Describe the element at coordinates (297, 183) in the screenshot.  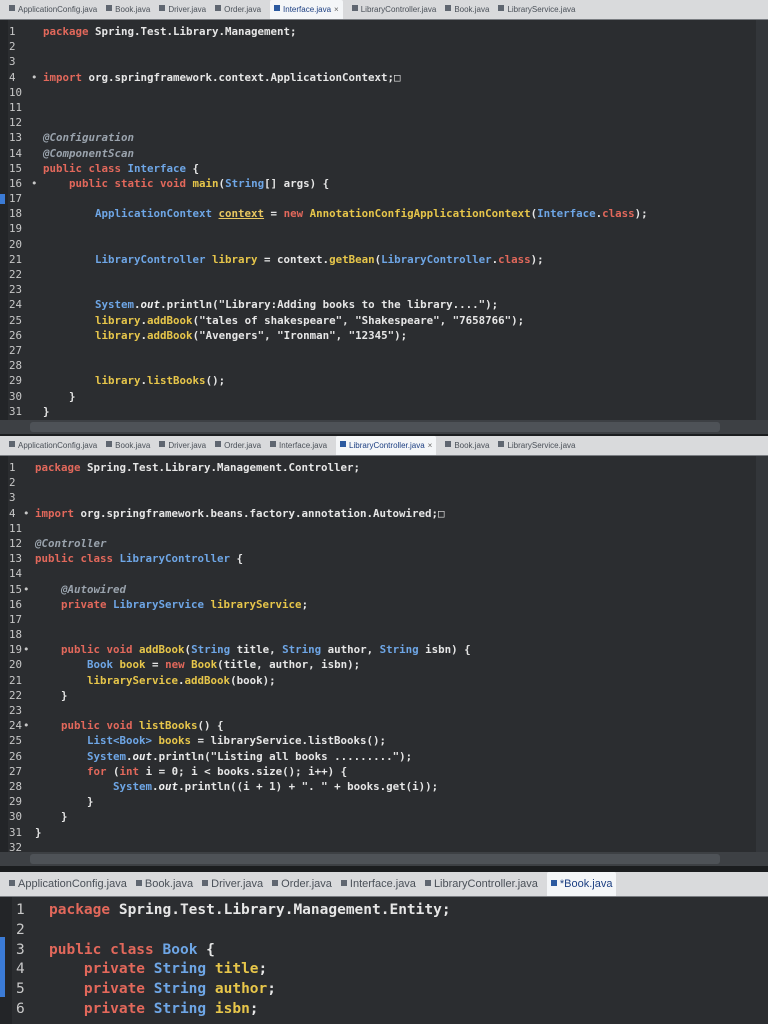
I see `code-token: [] args) {` at that location.